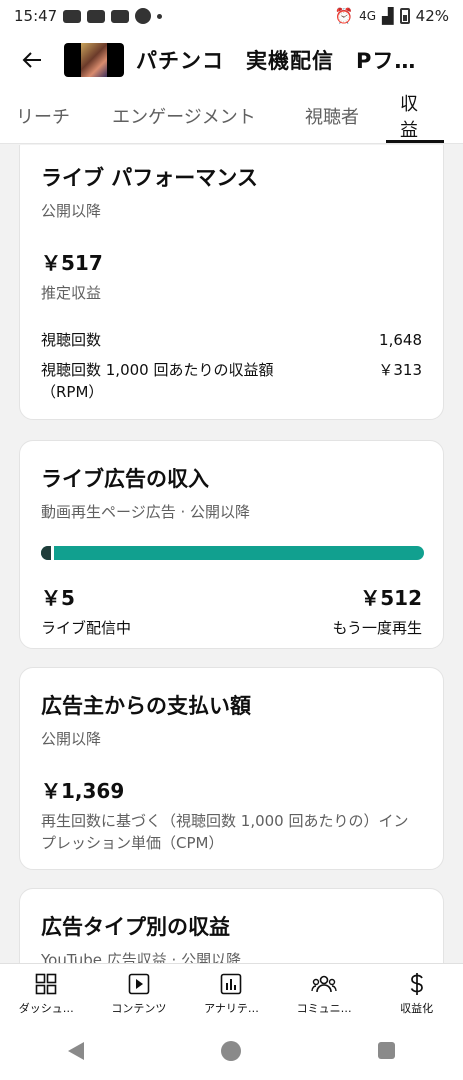 The width and height of the screenshot is (463, 1080). I want to click on nav-monetization: 収益化, so click(416, 992).